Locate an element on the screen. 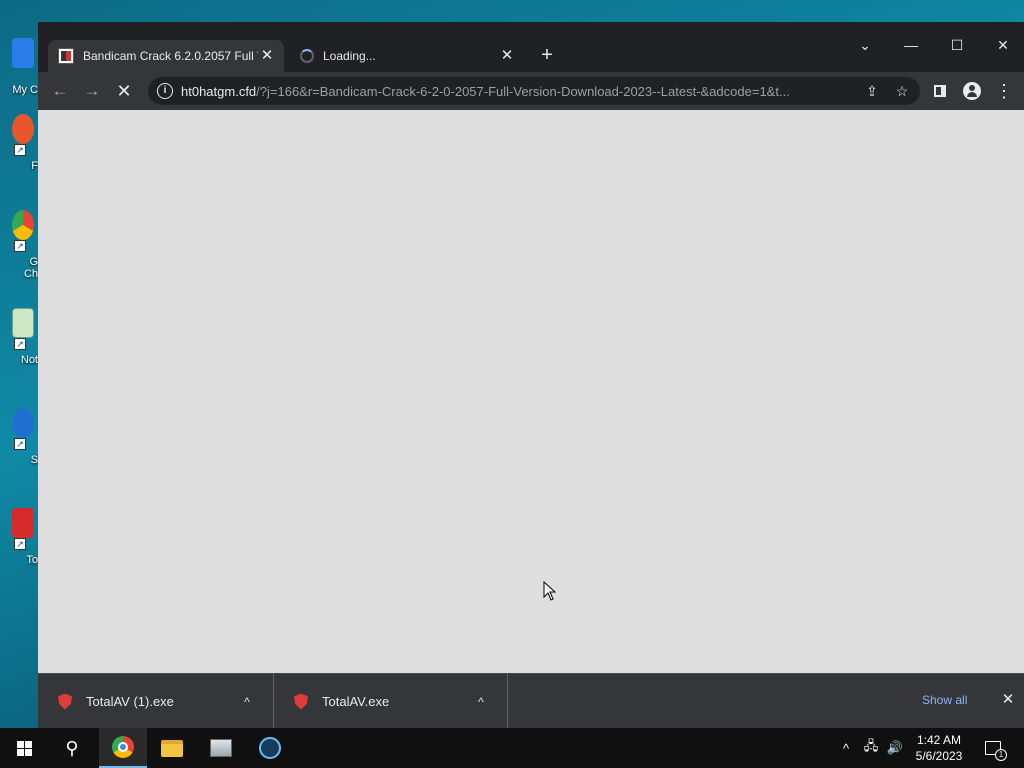 Image resolution: width=1024 pixels, height=768 pixels. show-all-downloads-link: Show all is located at coordinates (944, 700).